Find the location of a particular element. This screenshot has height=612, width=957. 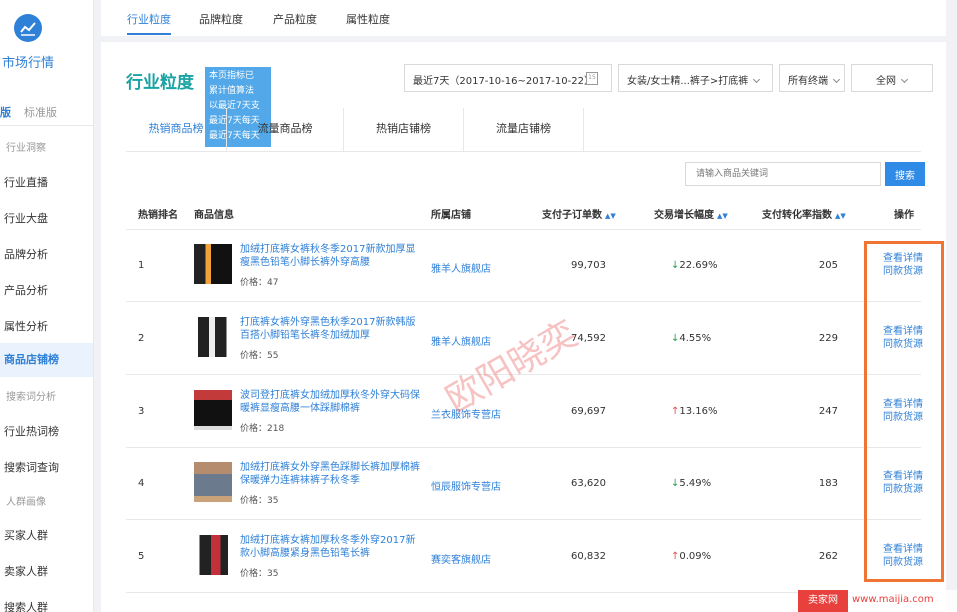

edition-switch: 版 标准版 is located at coordinates (46, 111).